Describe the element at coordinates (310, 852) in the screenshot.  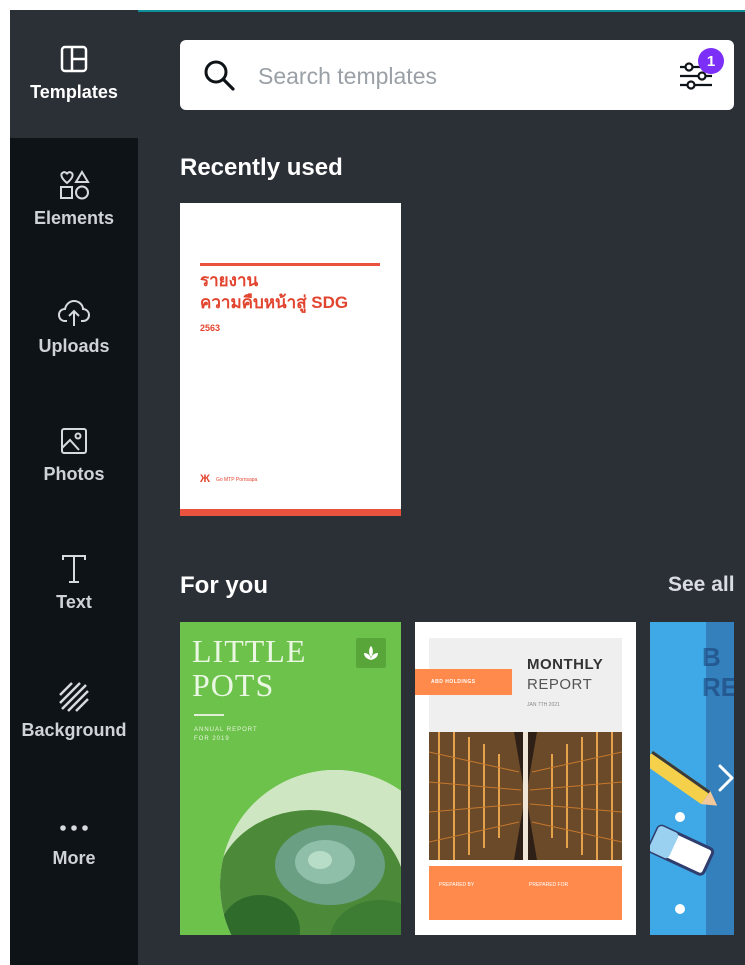
I see `succulent-photo` at that location.